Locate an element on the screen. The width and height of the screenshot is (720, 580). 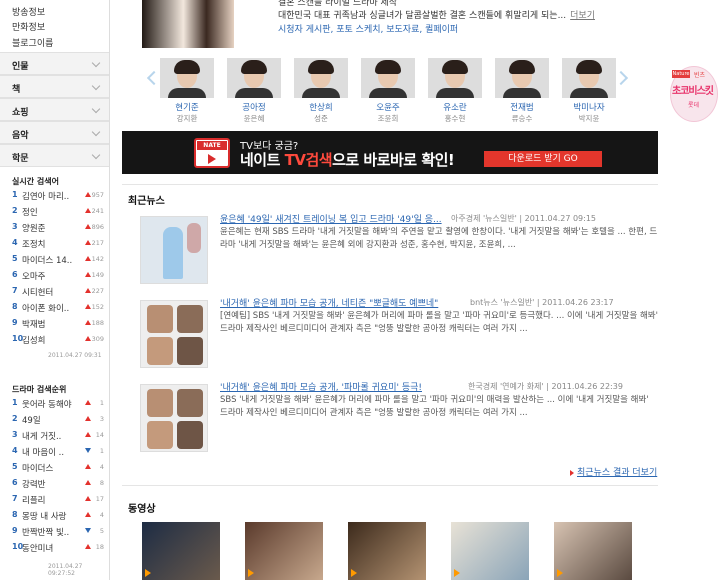
download-button: 다운로드 받기 GO is located at coordinates (543, 159).